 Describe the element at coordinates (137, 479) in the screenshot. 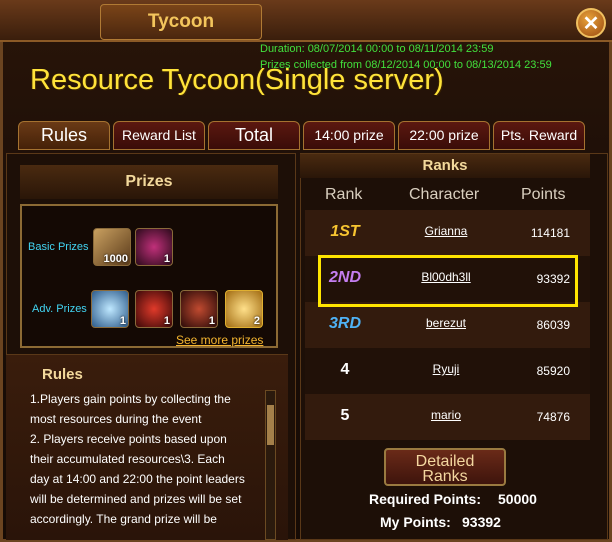

I see `rules-line: day at 14:00 and 22:00 the point leaders` at that location.